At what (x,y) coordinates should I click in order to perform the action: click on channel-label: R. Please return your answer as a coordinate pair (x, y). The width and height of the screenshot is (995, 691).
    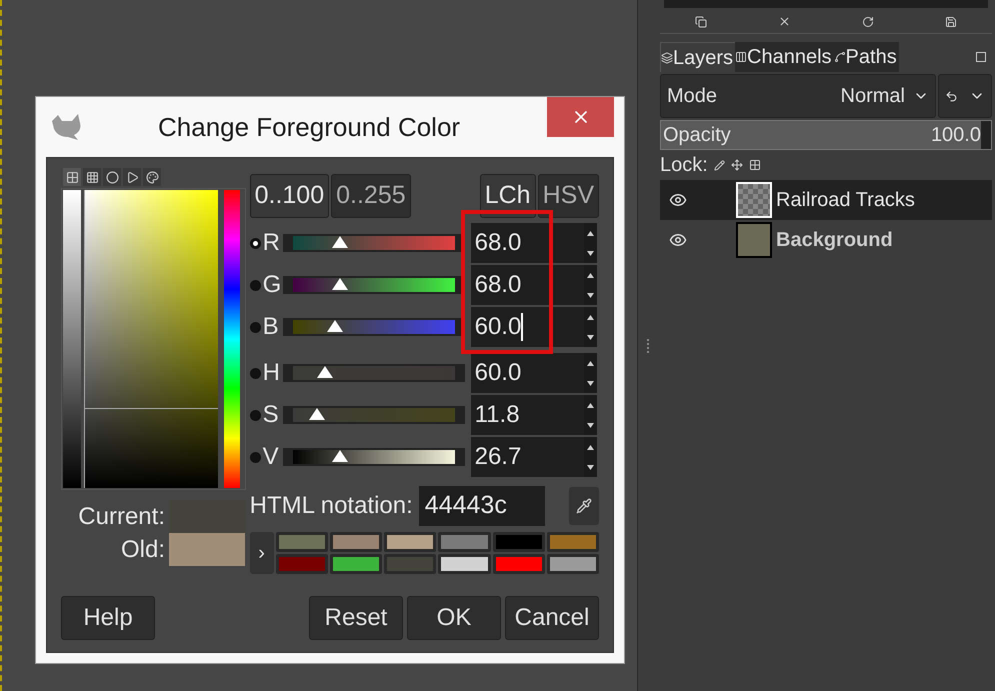
    Looking at the image, I should click on (271, 243).